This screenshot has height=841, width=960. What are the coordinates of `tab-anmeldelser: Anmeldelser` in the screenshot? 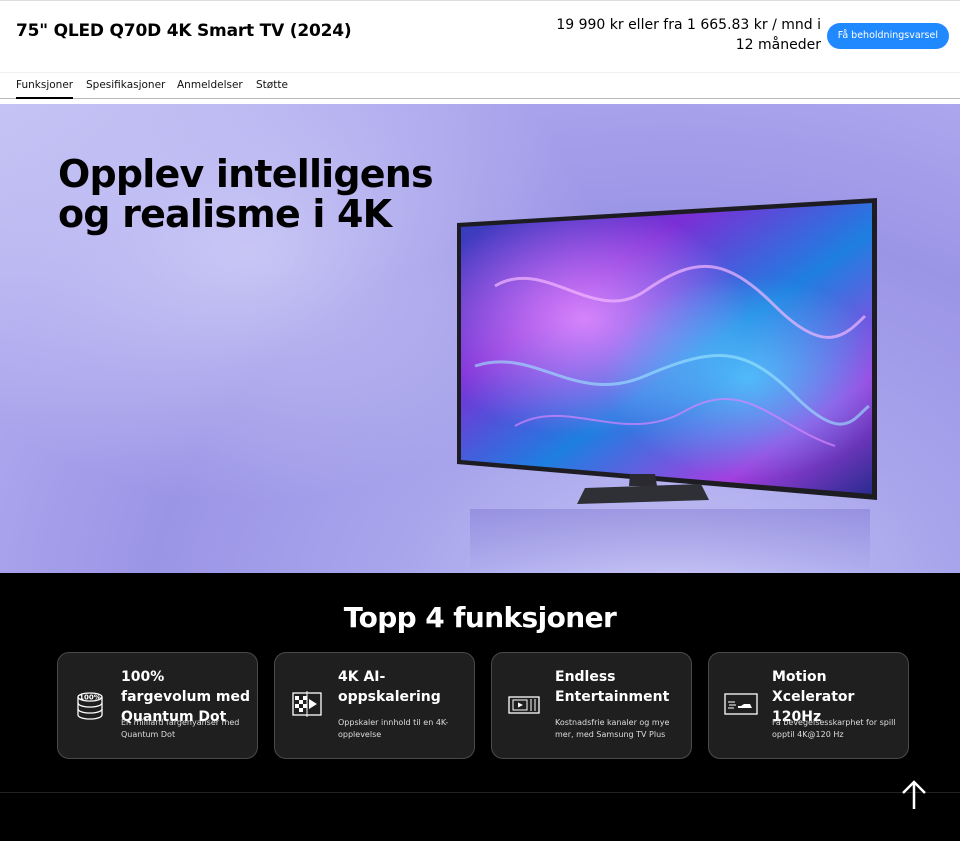 It's located at (210, 88).